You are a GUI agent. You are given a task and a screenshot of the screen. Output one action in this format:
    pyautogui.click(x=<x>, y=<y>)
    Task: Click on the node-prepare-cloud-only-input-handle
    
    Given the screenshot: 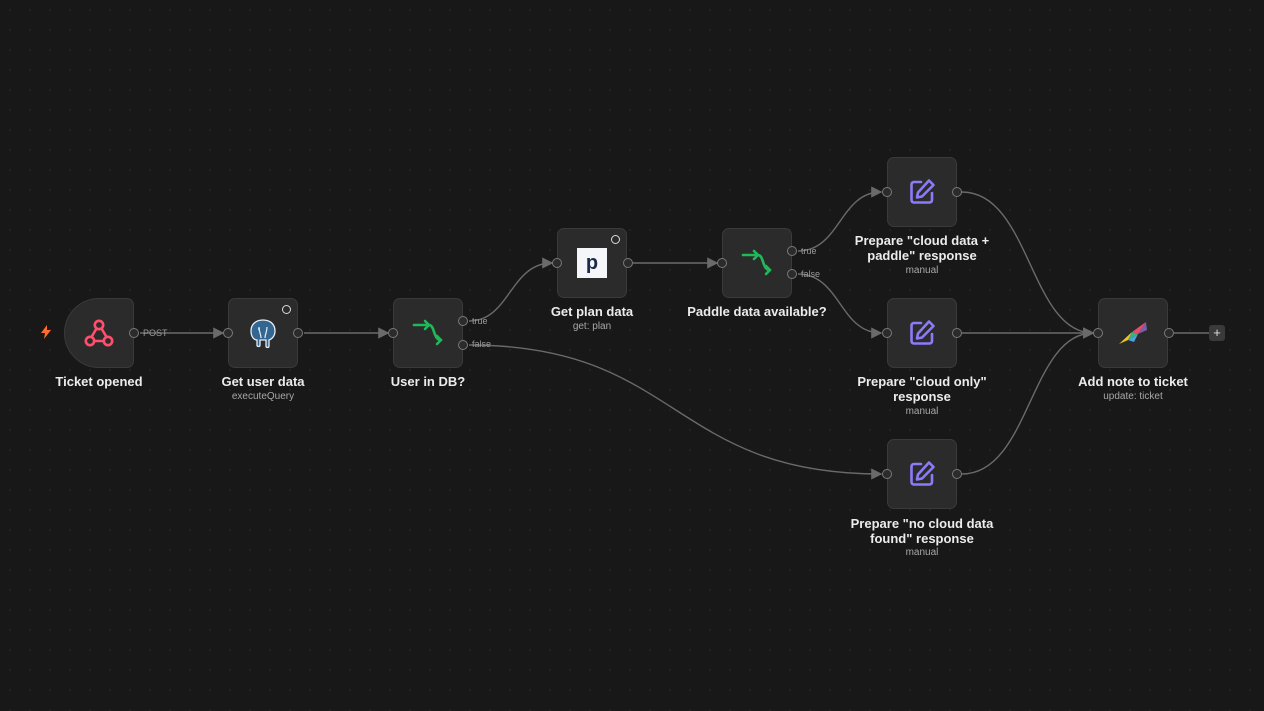 What is the action you would take?
    pyautogui.click(x=887, y=333)
    